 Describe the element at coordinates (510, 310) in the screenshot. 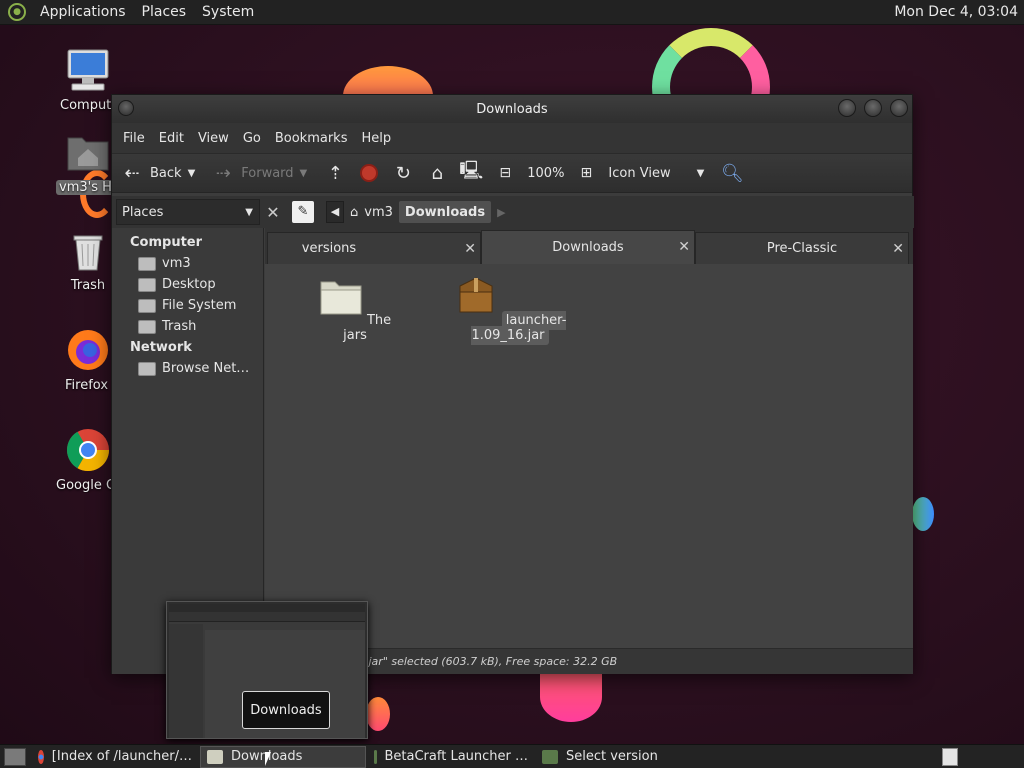

I see `file-item-selected: launcher-1.09_16.jar` at that location.